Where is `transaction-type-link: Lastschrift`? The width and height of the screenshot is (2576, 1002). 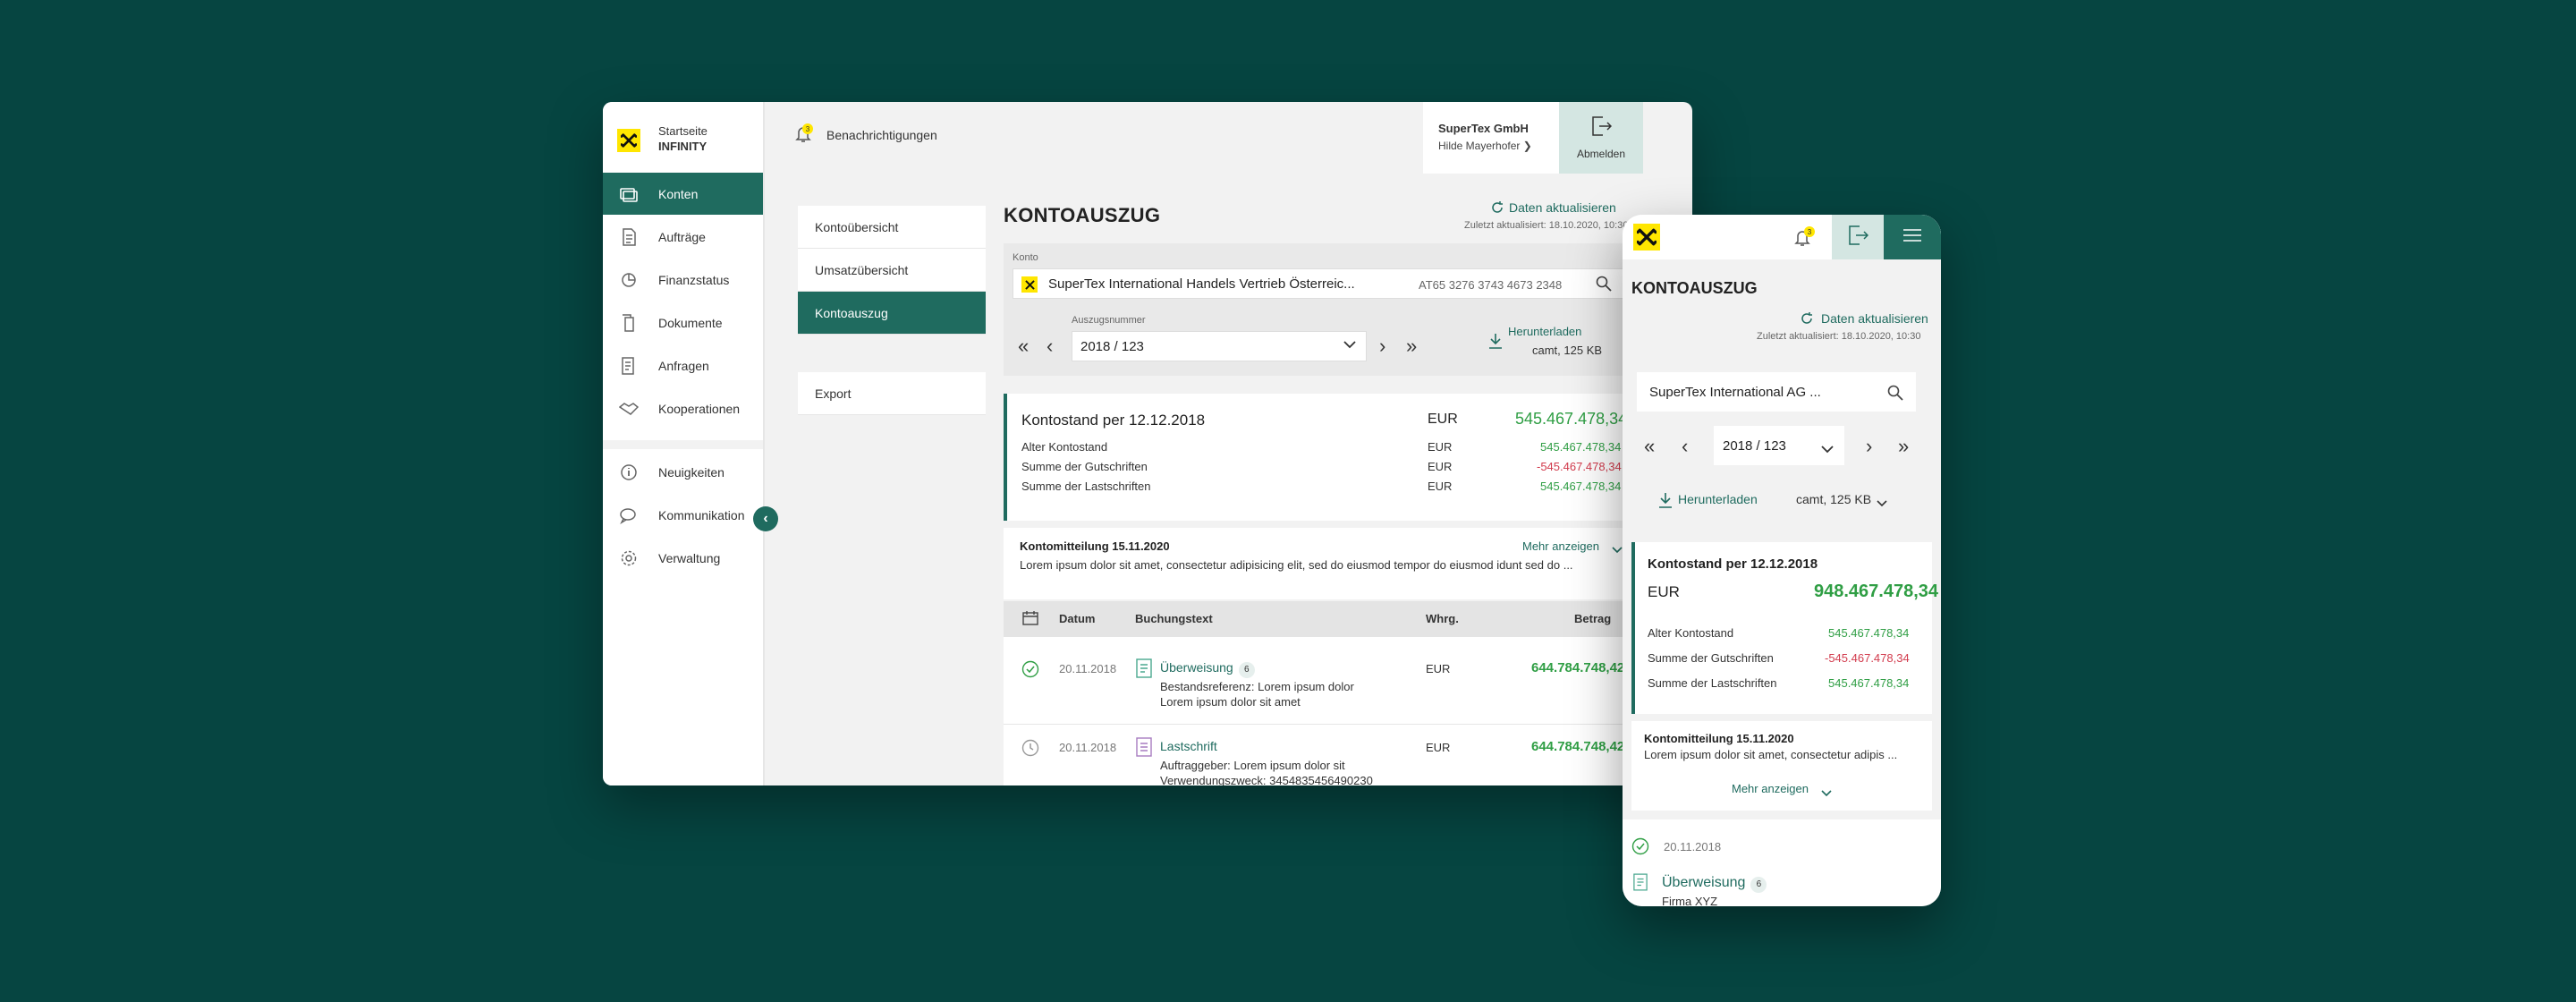 transaction-type-link: Lastschrift is located at coordinates (1188, 746).